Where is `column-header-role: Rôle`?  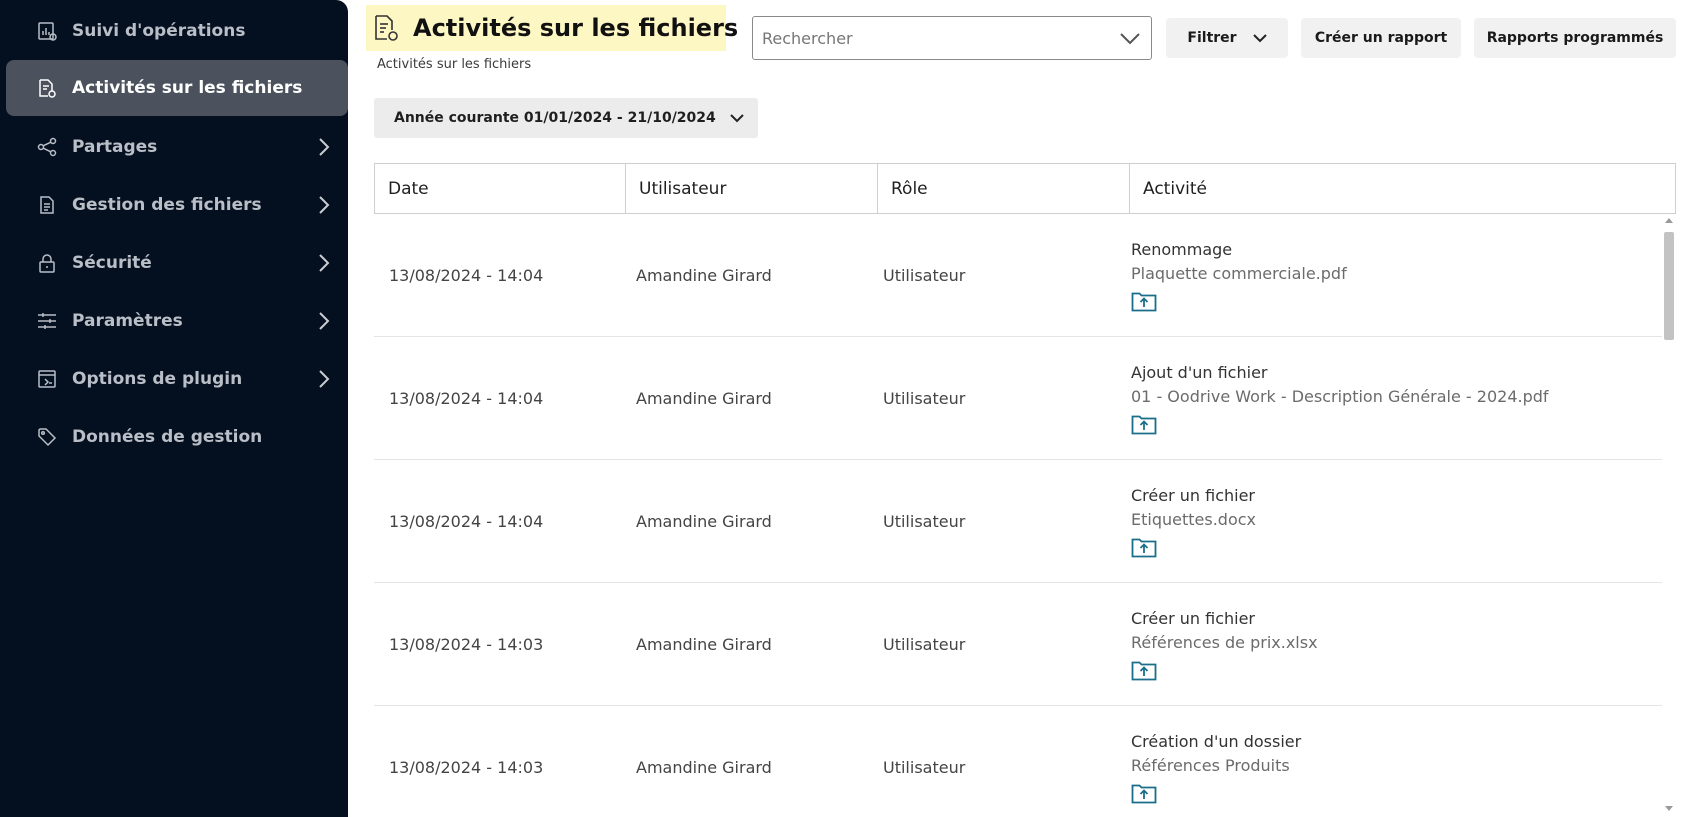
column-header-role: Rôle is located at coordinates (1004, 188).